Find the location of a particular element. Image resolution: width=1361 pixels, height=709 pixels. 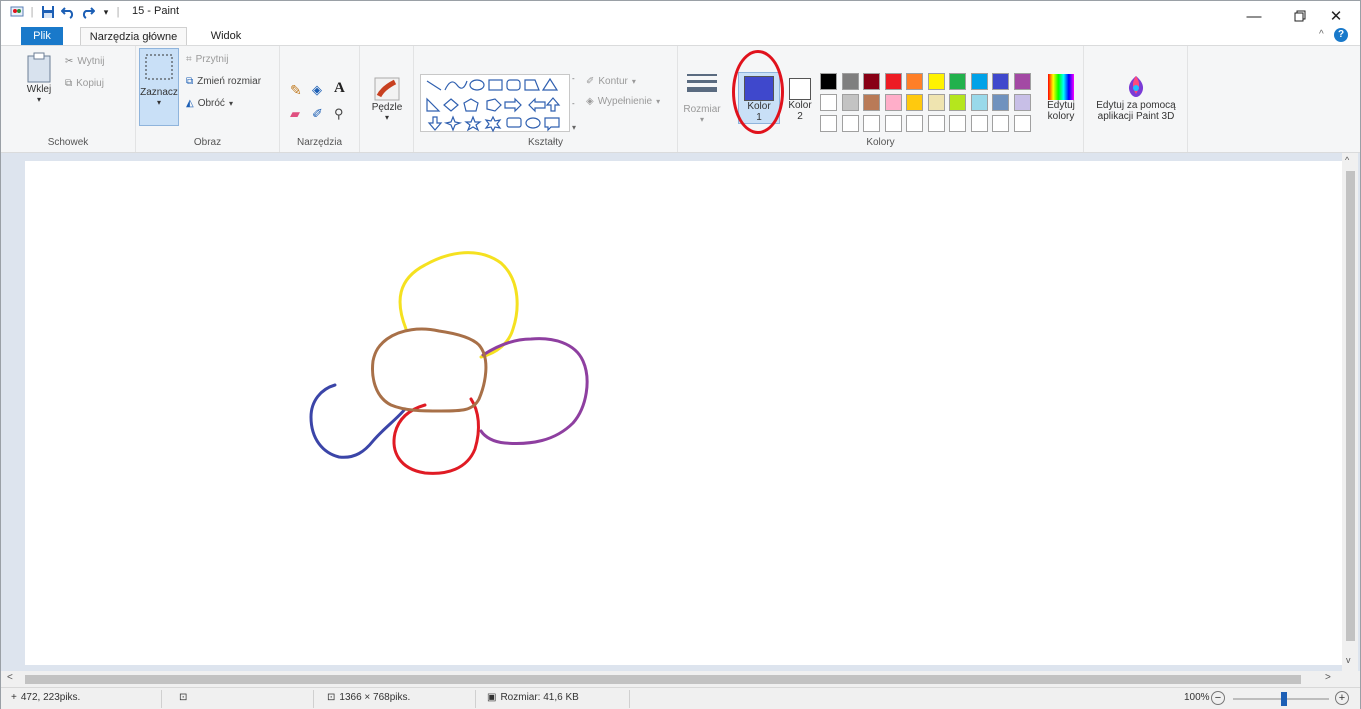

pencil-icon: ✎ is located at coordinates (296, 90).